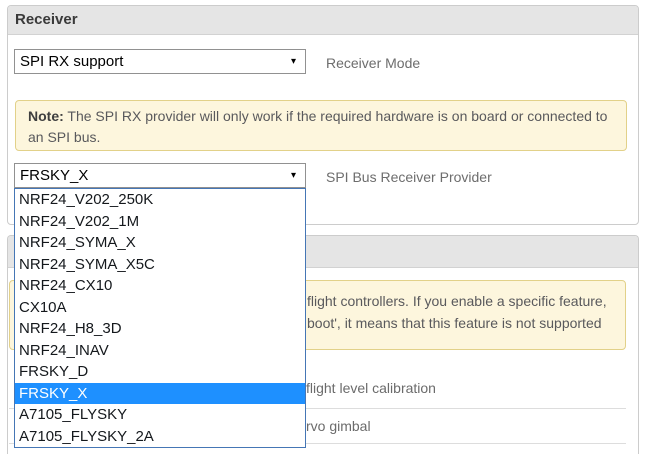  I want to click on receiver-mode-select: SPI RX support ▾, so click(160, 61).